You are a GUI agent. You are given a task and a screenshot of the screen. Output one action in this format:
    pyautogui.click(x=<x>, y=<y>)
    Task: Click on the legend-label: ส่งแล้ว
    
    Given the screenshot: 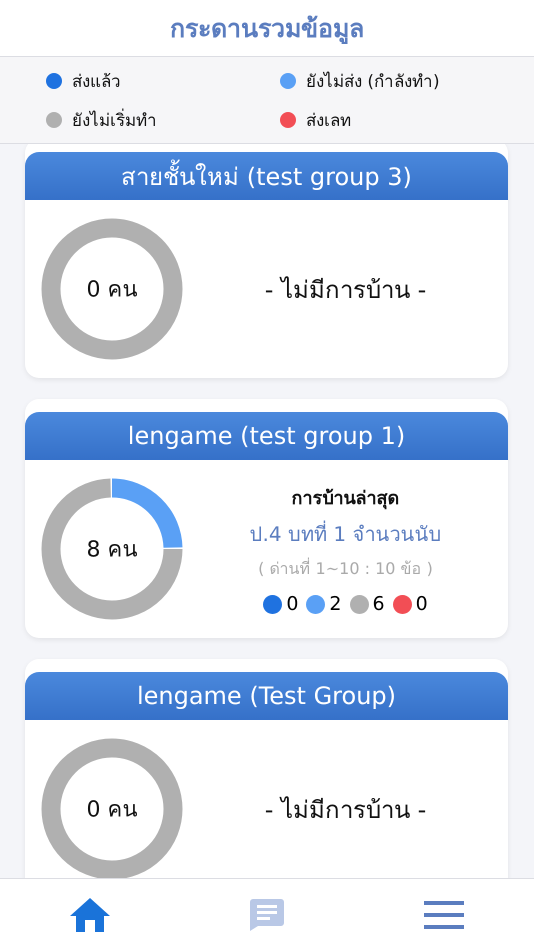 What is the action you would take?
    pyautogui.click(x=96, y=82)
    